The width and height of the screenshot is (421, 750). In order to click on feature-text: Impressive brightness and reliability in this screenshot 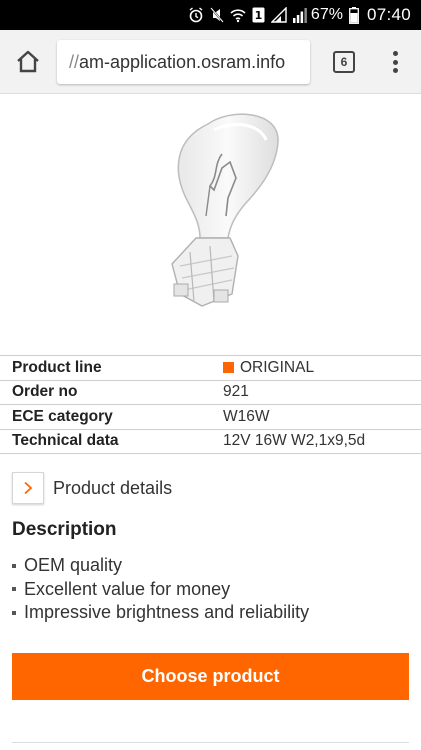, I will do `click(167, 612)`.